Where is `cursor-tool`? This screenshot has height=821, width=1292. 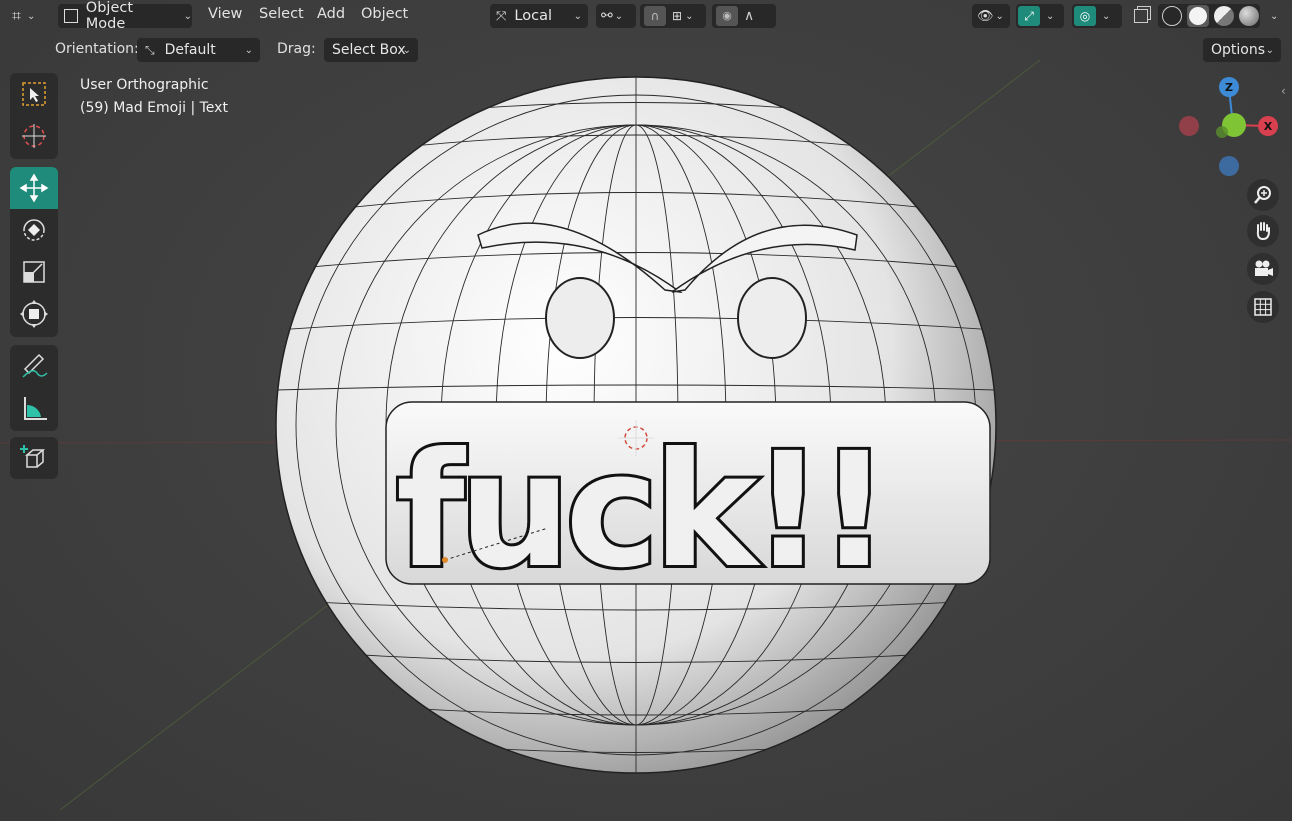
cursor-tool is located at coordinates (34, 136).